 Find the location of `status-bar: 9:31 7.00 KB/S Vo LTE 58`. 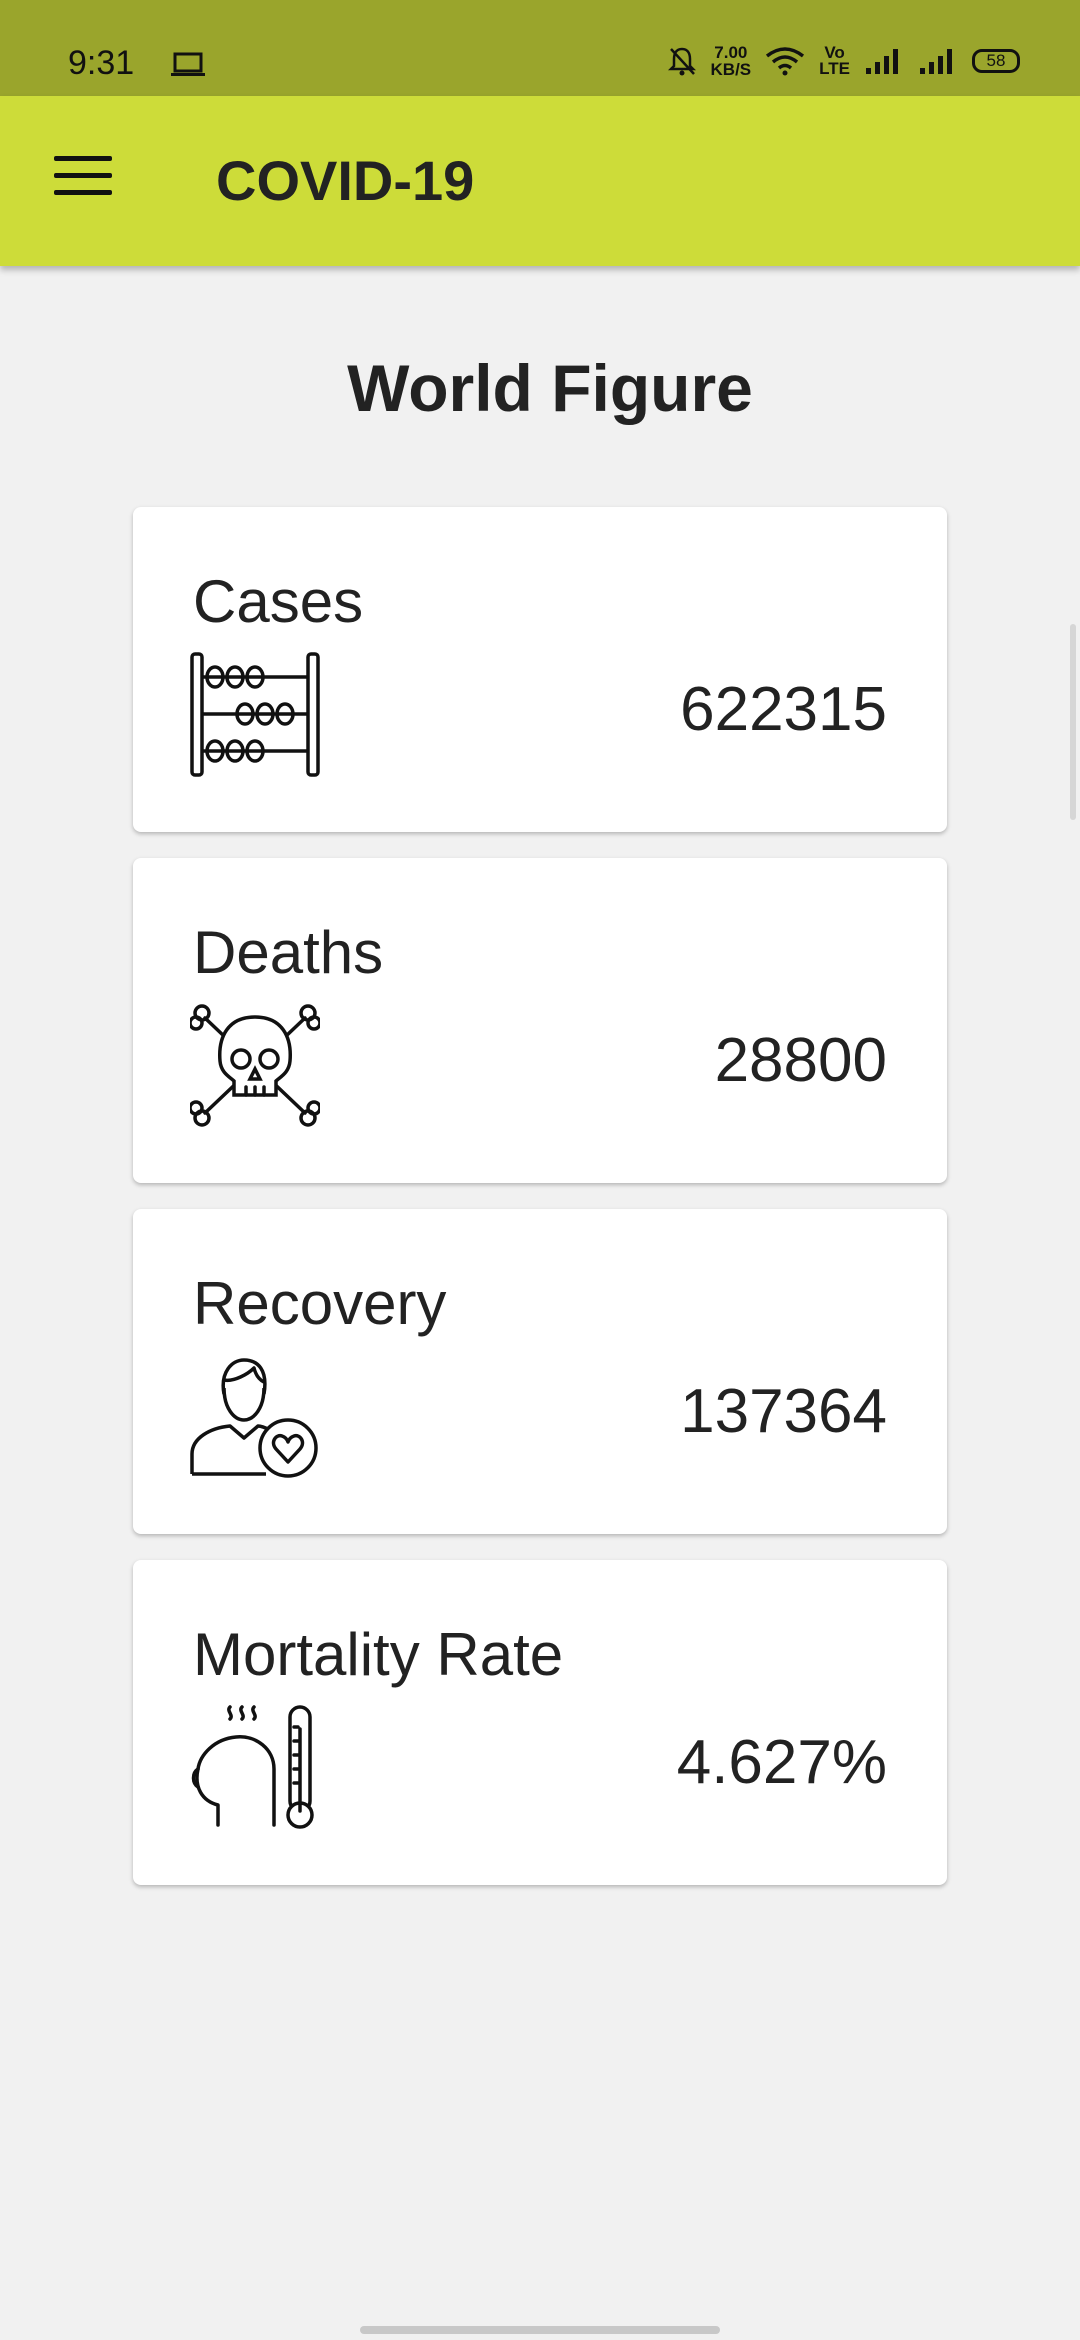

status-bar: 9:31 7.00 KB/S Vo LTE 58 is located at coordinates (540, 48).